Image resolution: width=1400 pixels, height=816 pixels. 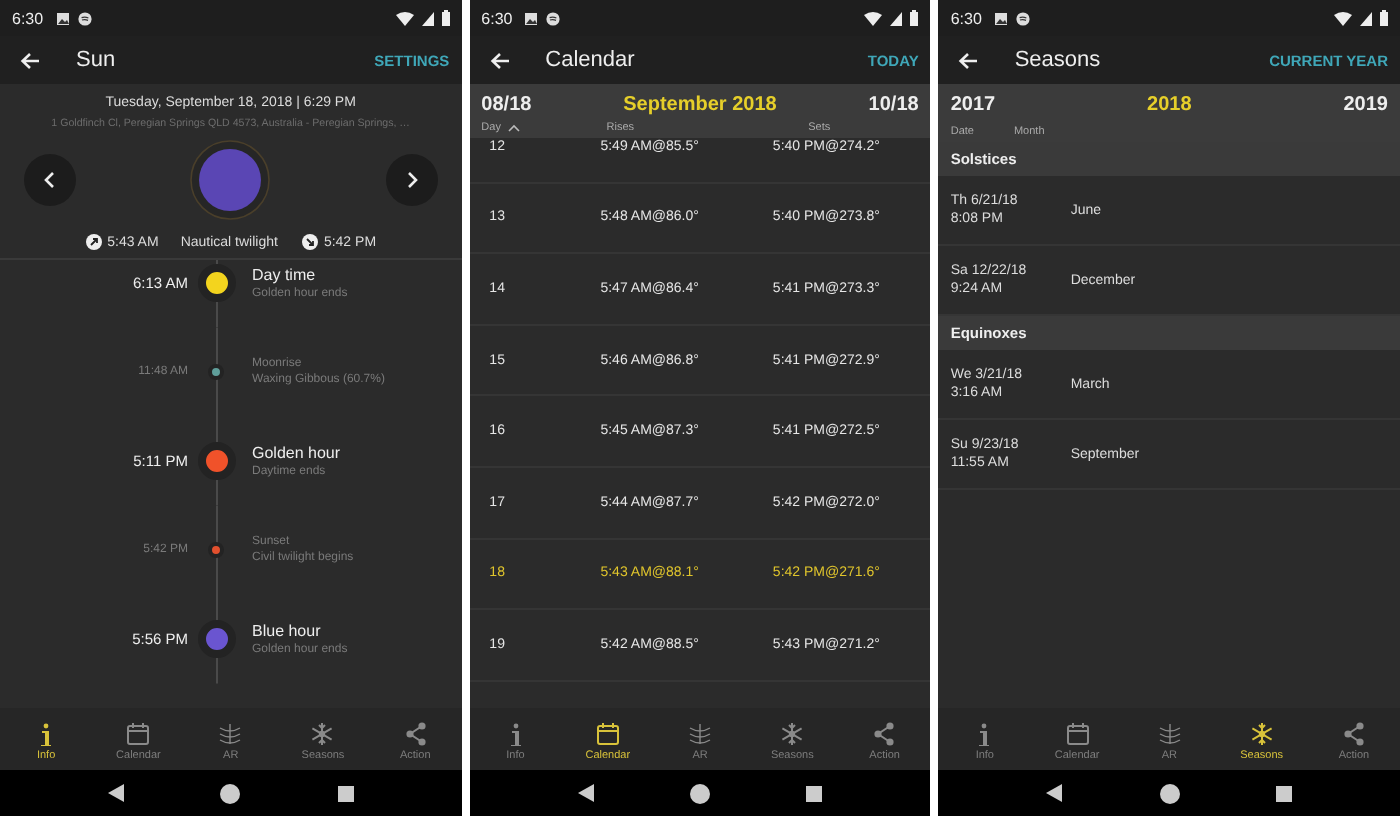 What do you see at coordinates (309, 242) in the screenshot?
I see `sunset-icon` at bounding box center [309, 242].